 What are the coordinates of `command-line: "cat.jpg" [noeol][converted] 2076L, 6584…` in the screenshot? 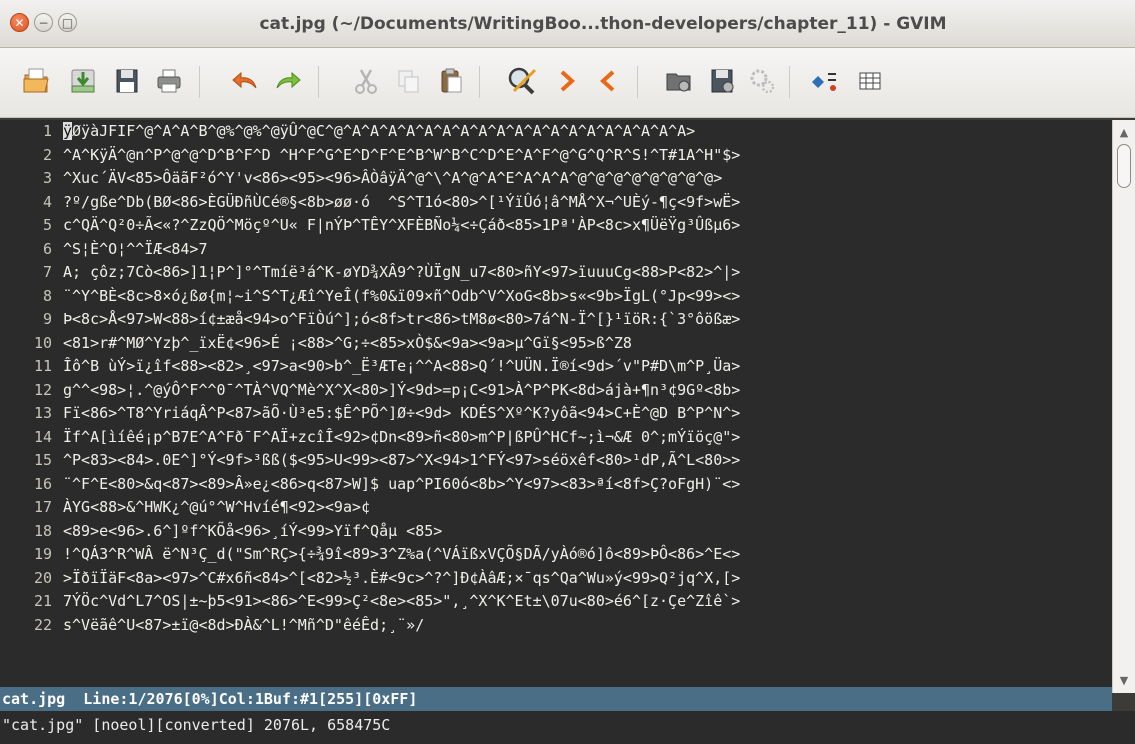 It's located at (567, 727).